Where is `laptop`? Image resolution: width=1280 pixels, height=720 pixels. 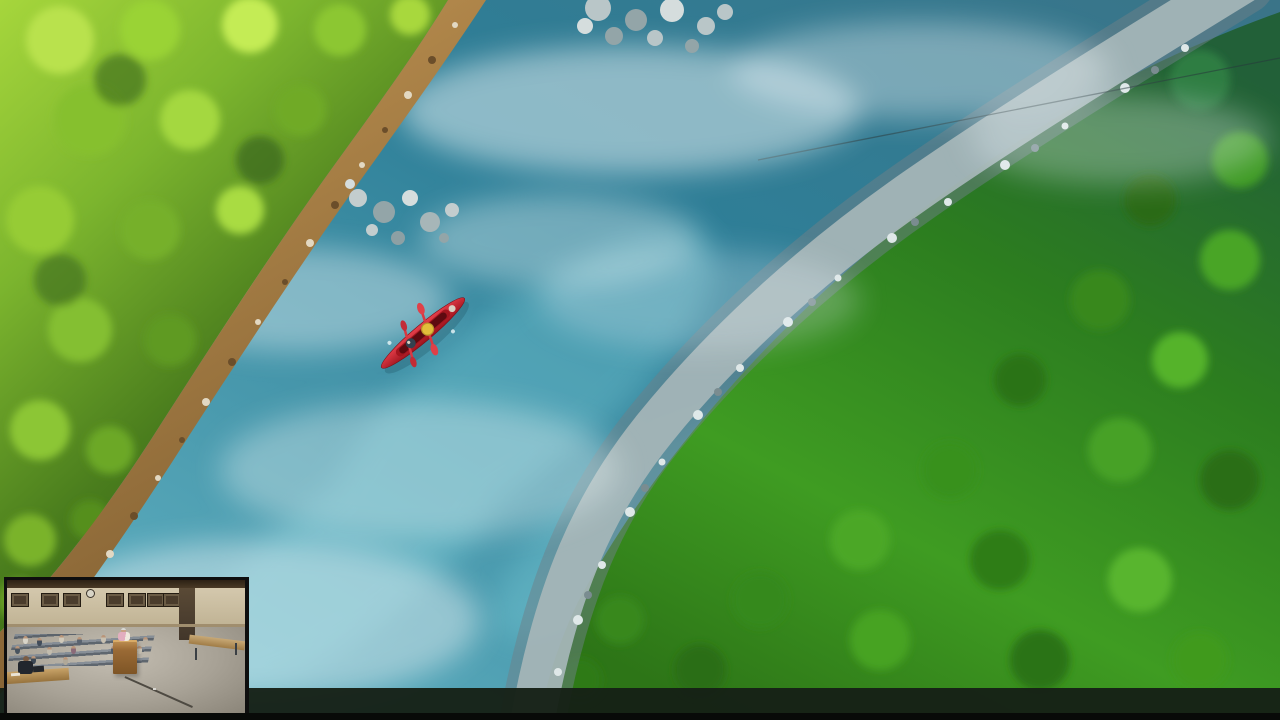 laptop is located at coordinates (38, 669).